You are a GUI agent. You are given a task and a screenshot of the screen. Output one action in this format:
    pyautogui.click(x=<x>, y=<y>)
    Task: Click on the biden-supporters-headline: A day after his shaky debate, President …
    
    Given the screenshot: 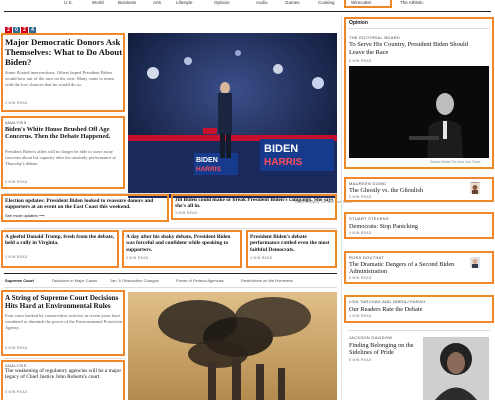 What is the action you would take?
    pyautogui.click(x=183, y=243)
    